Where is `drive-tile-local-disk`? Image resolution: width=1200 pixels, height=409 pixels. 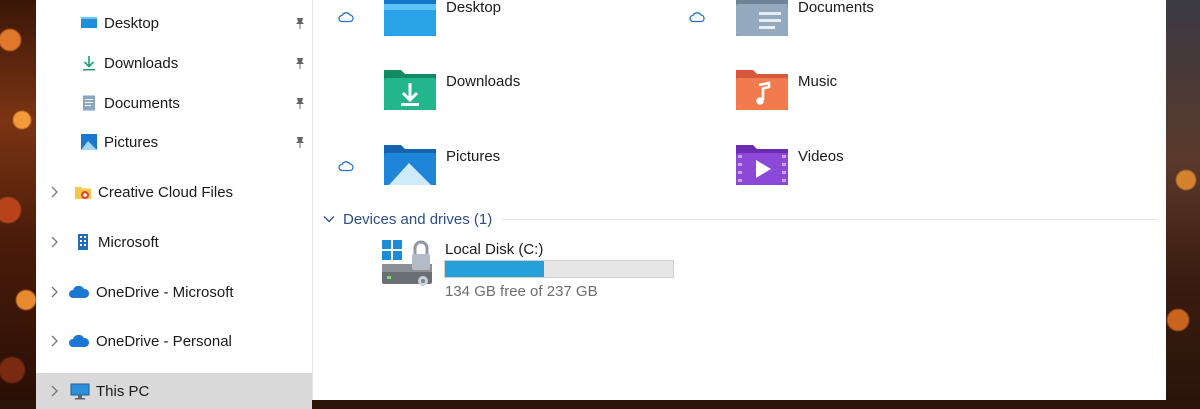 drive-tile-local-disk is located at coordinates (409, 264).